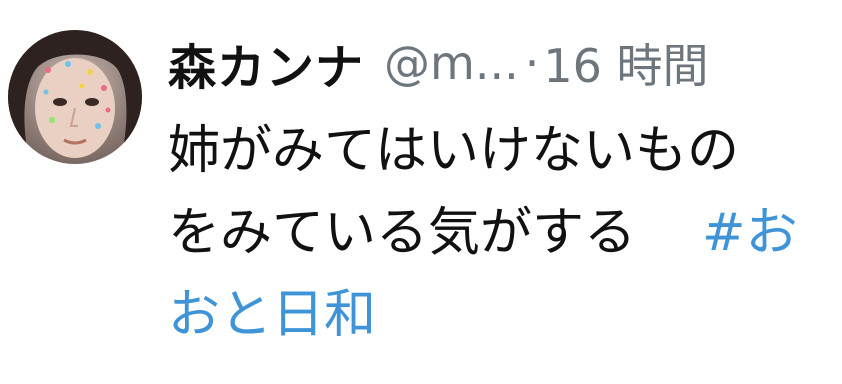  I want to click on tweet-text-segment: をみている気がする, so click(402, 233).